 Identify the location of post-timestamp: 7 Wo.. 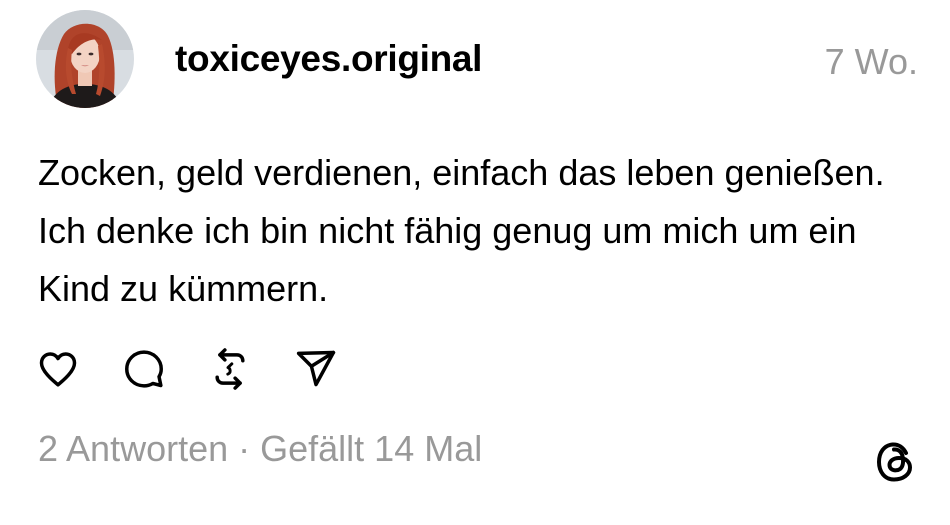
(871, 61).